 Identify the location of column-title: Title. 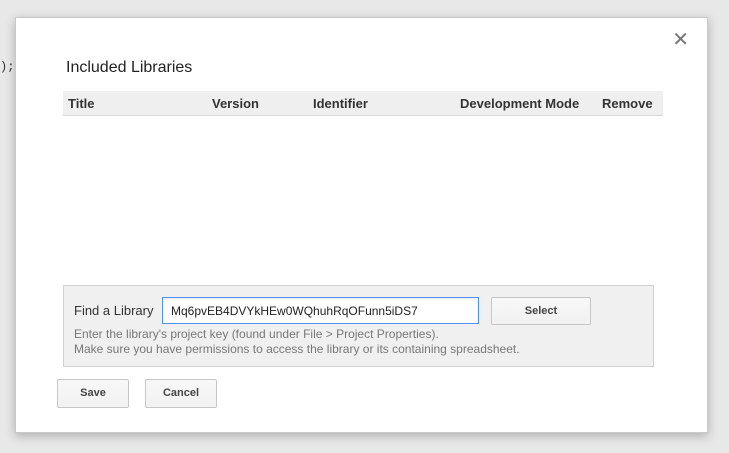
(81, 103).